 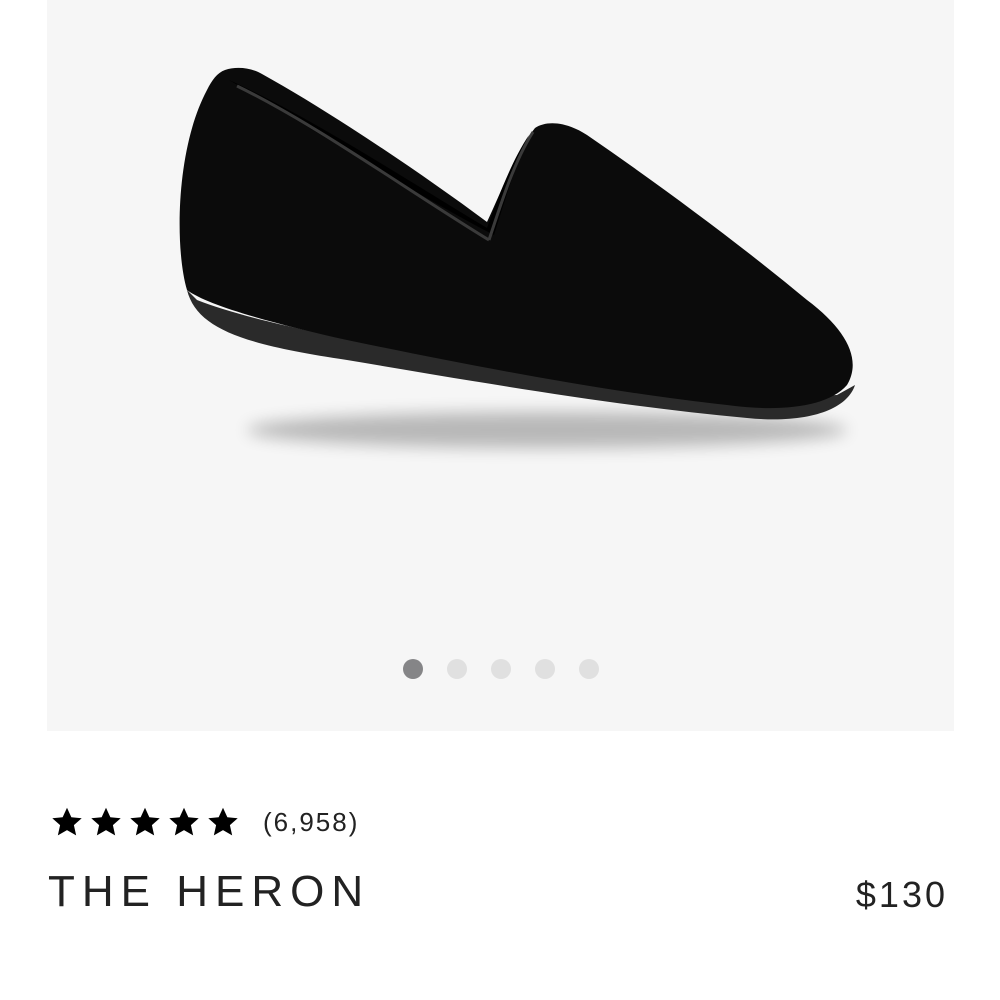 What do you see at coordinates (901, 894) in the screenshot?
I see `product-price: $130` at bounding box center [901, 894].